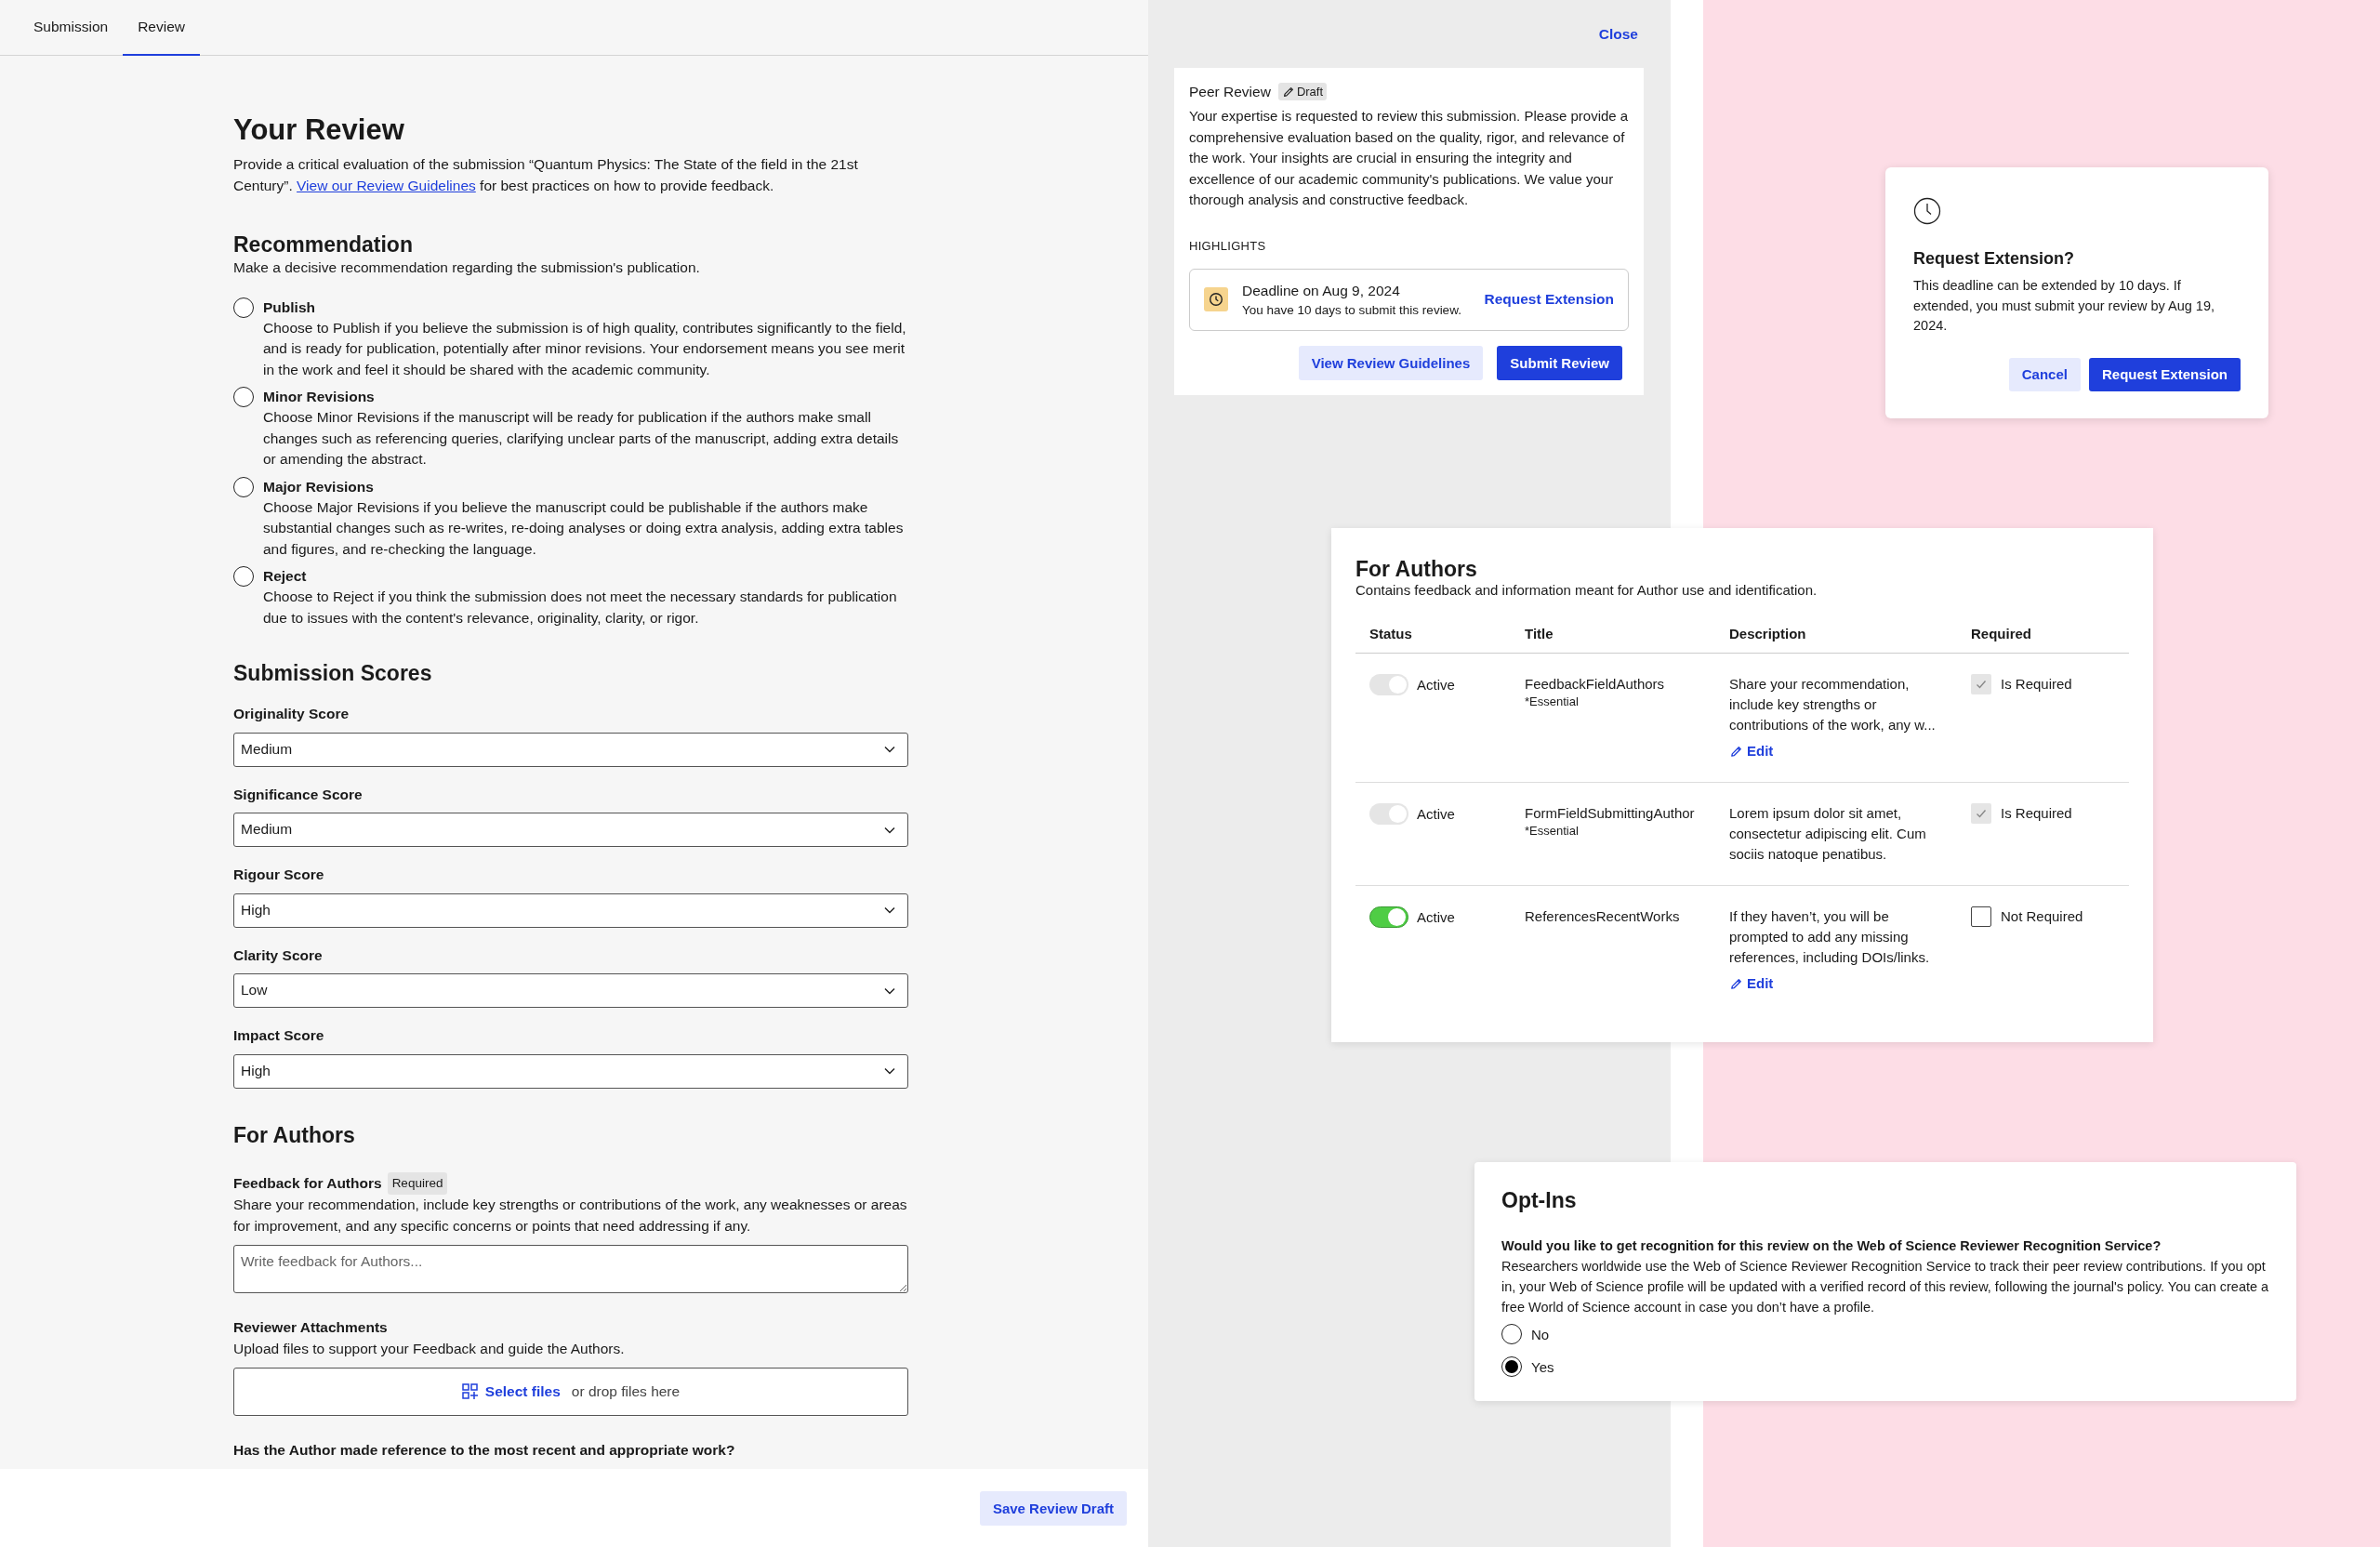 Image resolution: width=2380 pixels, height=1547 pixels. What do you see at coordinates (1230, 91) in the screenshot?
I see `card-title: Peer Review` at bounding box center [1230, 91].